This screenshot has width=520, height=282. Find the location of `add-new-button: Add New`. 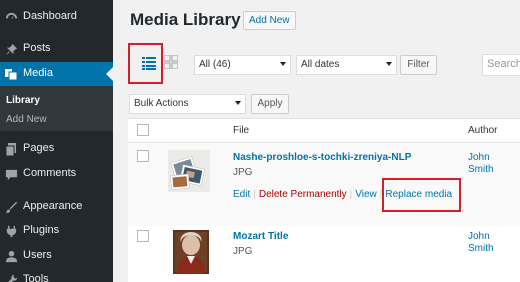

add-new-button: Add New is located at coordinates (269, 20).